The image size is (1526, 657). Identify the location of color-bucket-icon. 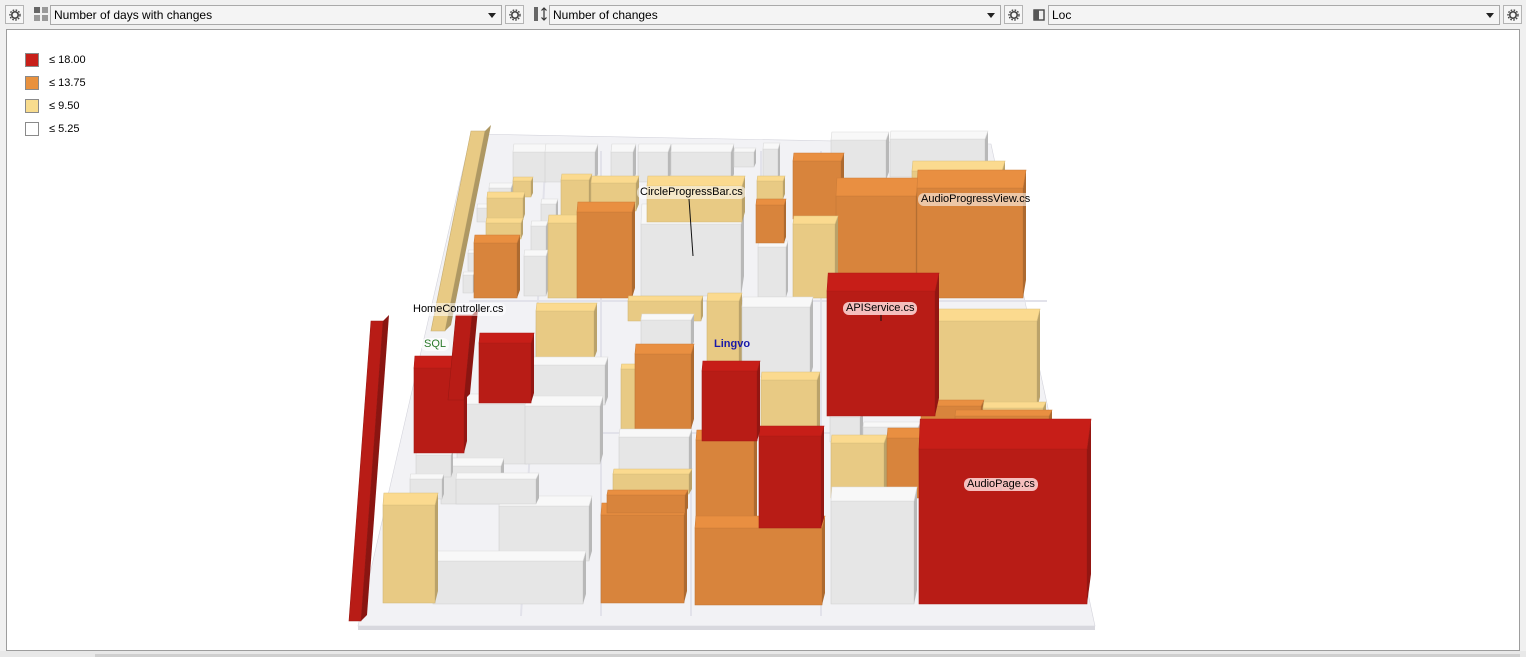
(1039, 15).